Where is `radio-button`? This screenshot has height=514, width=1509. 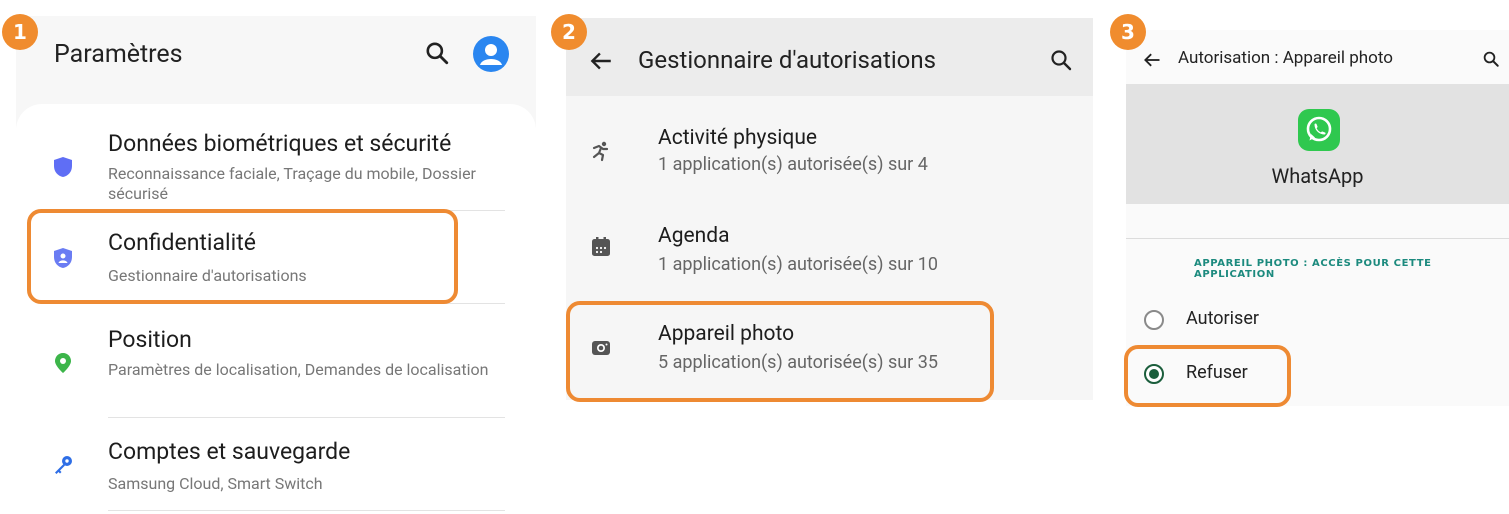
radio-button is located at coordinates (1154, 320).